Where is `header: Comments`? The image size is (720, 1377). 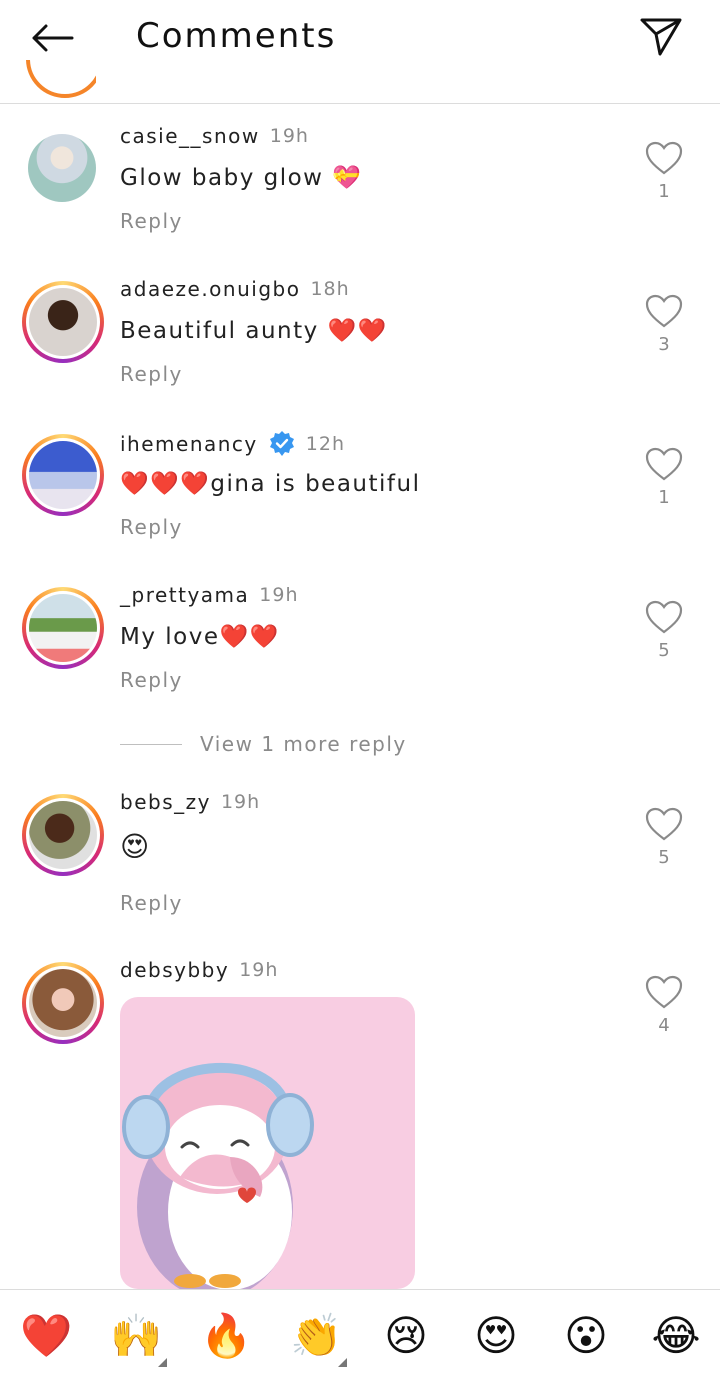 header: Comments is located at coordinates (360, 52).